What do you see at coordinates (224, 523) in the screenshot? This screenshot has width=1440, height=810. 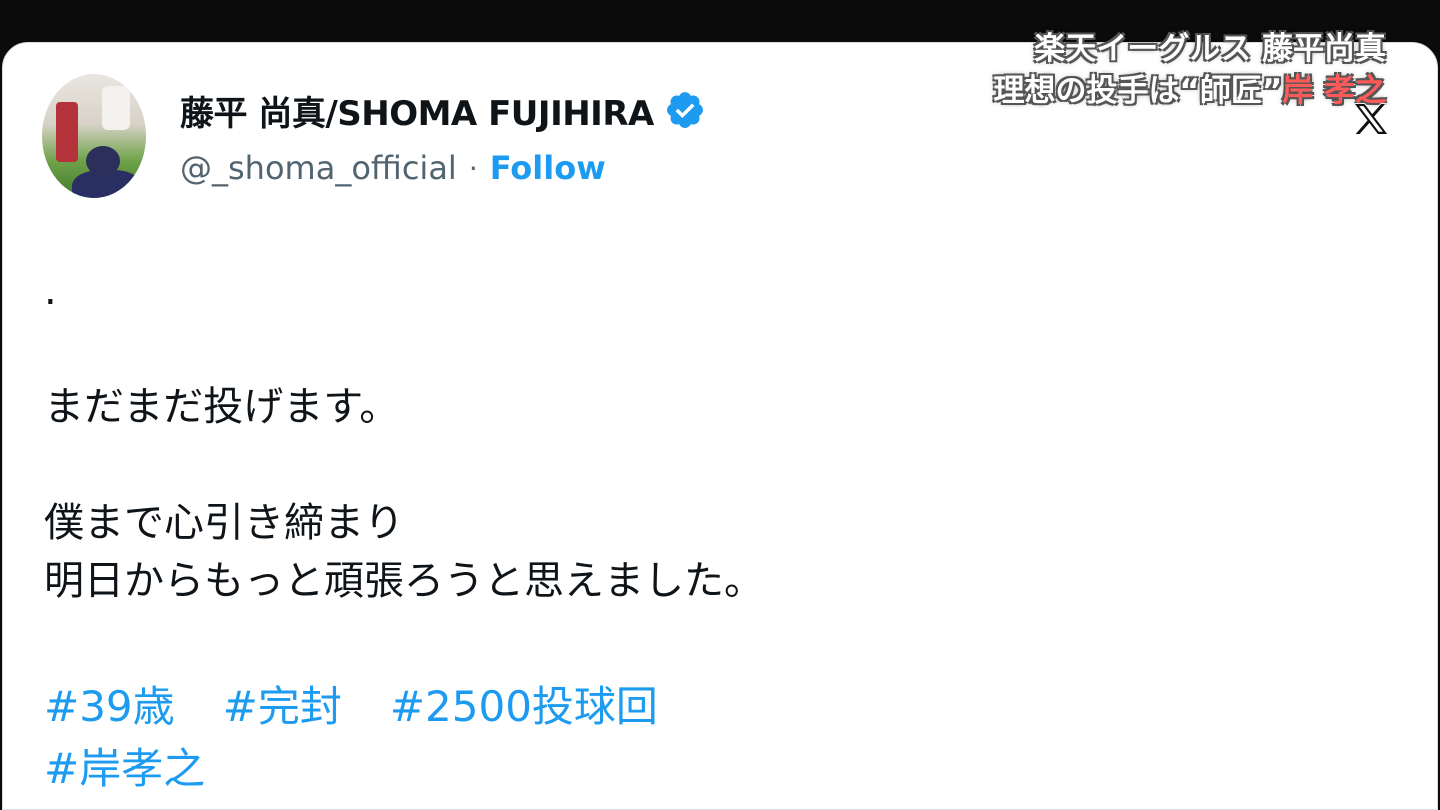 I see `tweet-line: 僕まで心引き締まり` at bounding box center [224, 523].